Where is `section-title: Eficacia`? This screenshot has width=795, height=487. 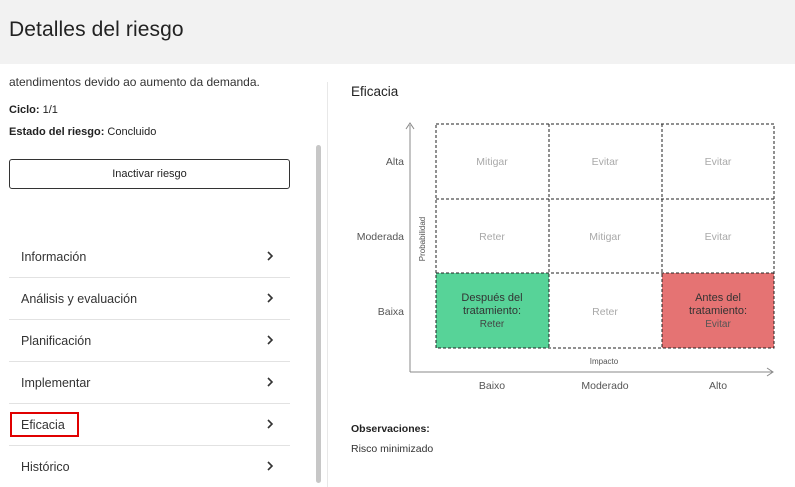 section-title: Eficacia is located at coordinates (375, 91).